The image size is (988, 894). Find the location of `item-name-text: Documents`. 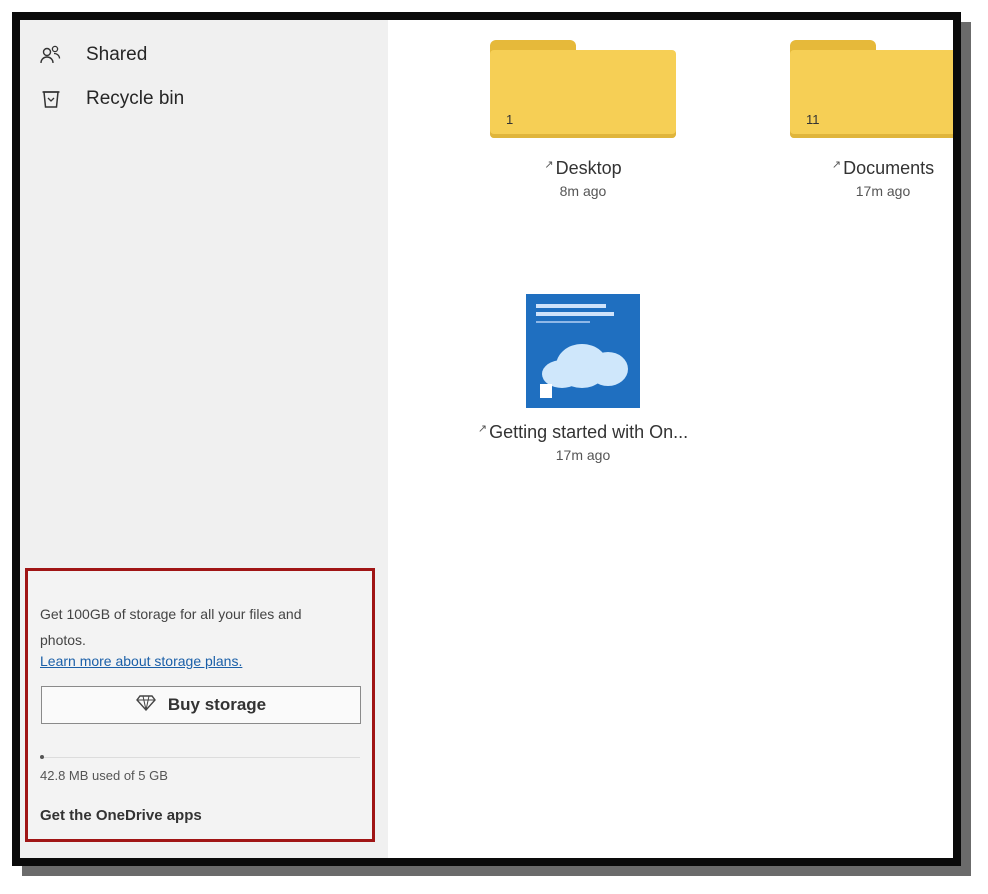

item-name-text: Documents is located at coordinates (889, 168).